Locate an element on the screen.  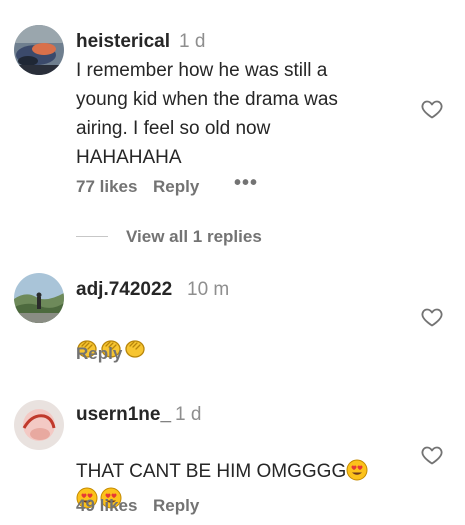
more-dots-icon: ••• is located at coordinates (246, 183).